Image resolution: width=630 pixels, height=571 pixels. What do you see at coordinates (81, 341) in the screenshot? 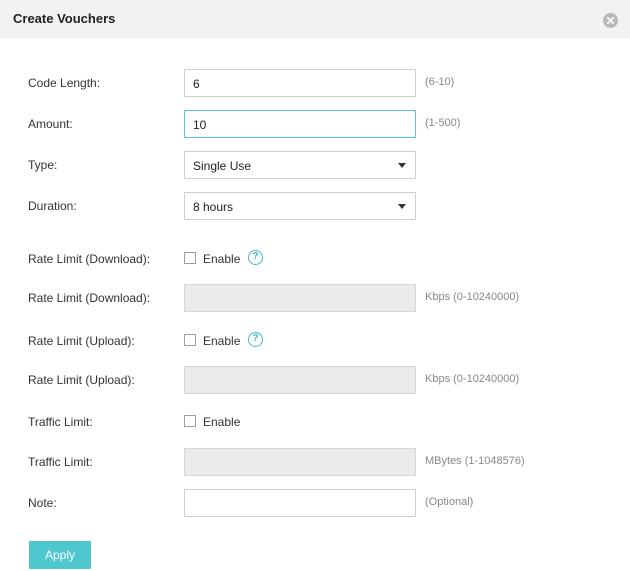
I see `rate-limit-upload-enable-label: Rate Limit (Upload):` at bounding box center [81, 341].